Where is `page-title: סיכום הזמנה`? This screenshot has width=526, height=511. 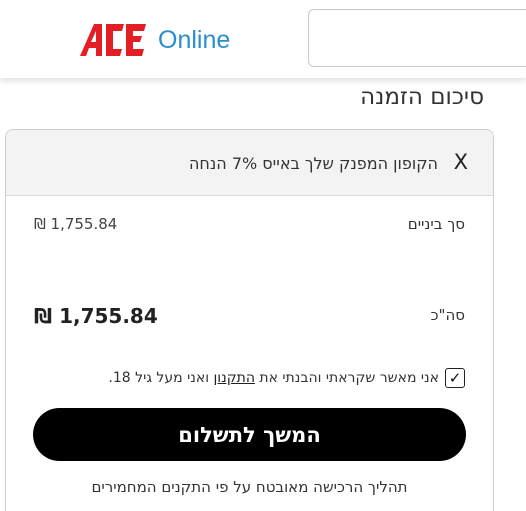 page-title: סיכום הזמנה is located at coordinates (422, 97).